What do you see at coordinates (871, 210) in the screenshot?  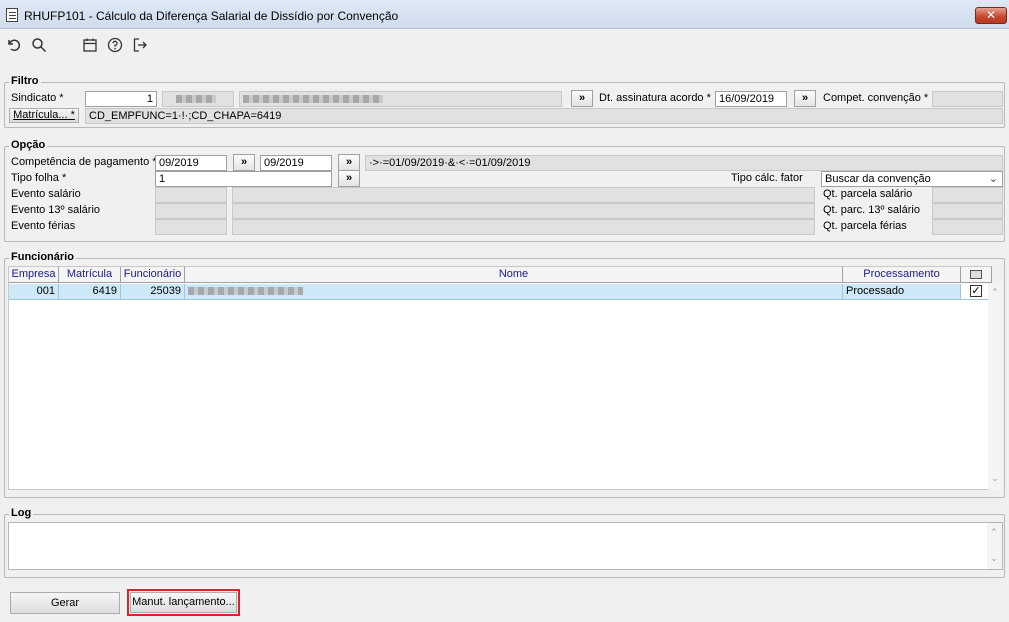 I see `qt-parc-13-label: Qt. parc. 13º salário` at bounding box center [871, 210].